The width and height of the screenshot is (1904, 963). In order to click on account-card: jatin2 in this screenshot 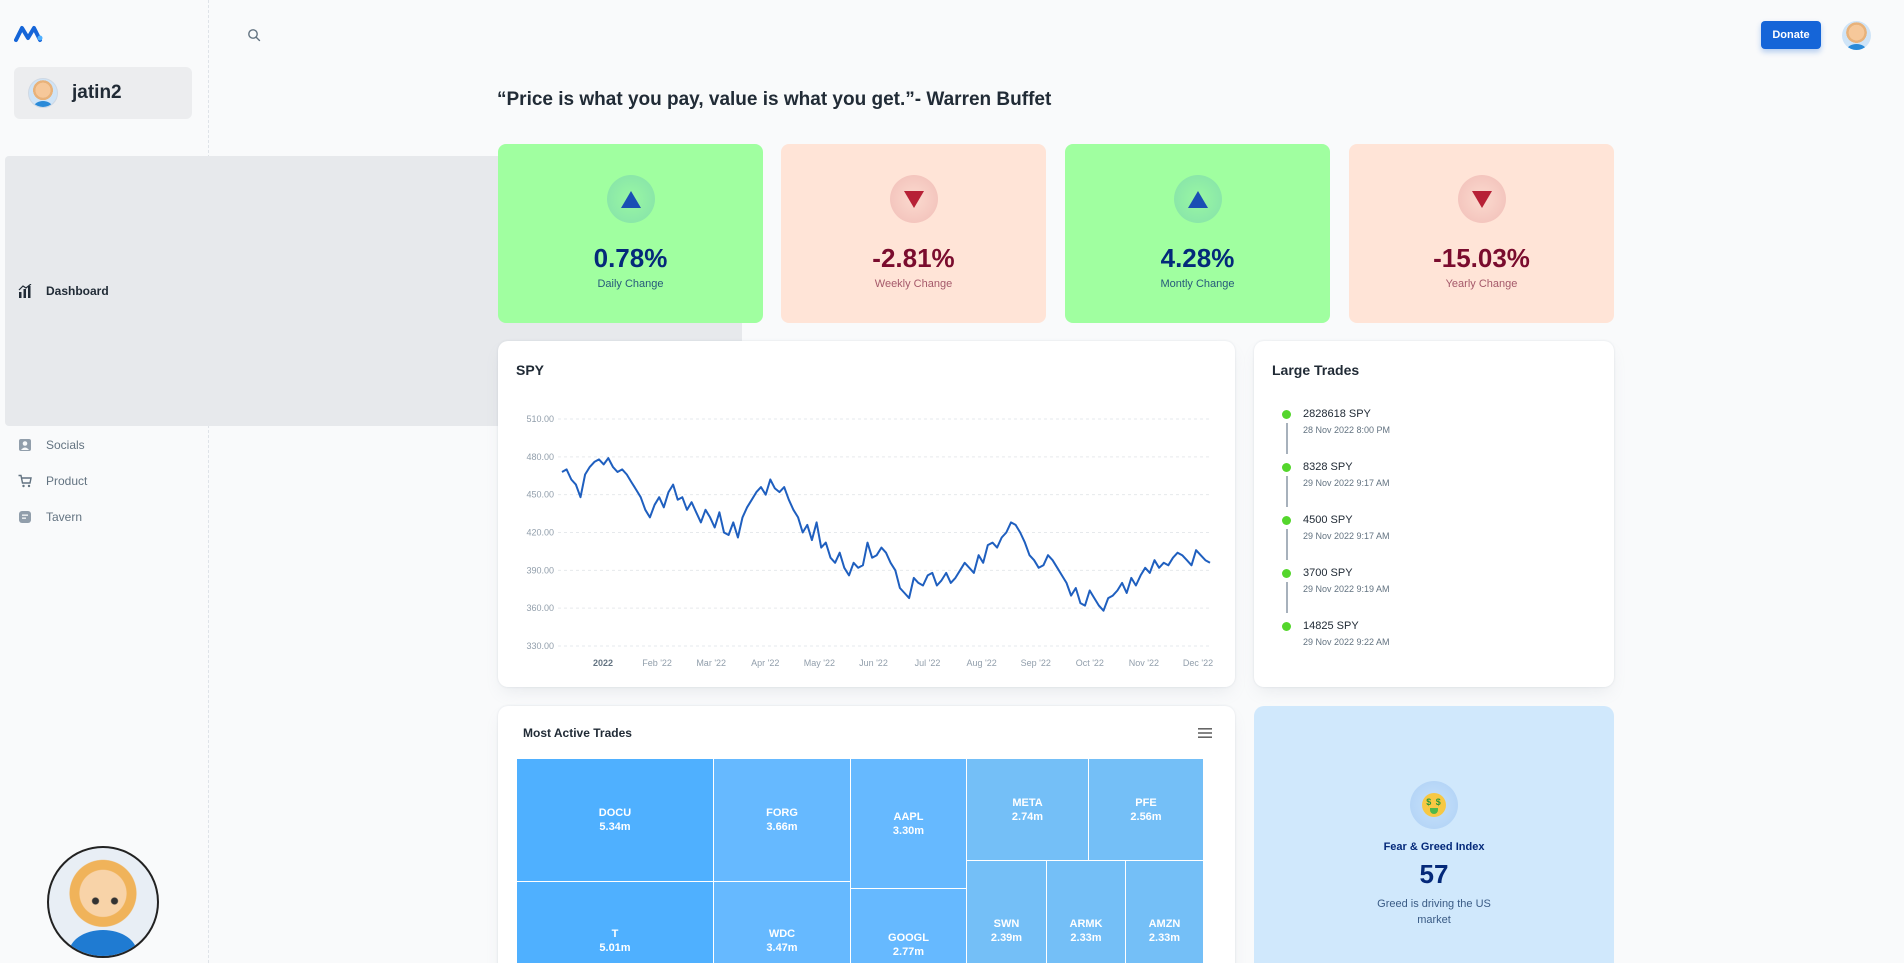, I will do `click(103, 93)`.